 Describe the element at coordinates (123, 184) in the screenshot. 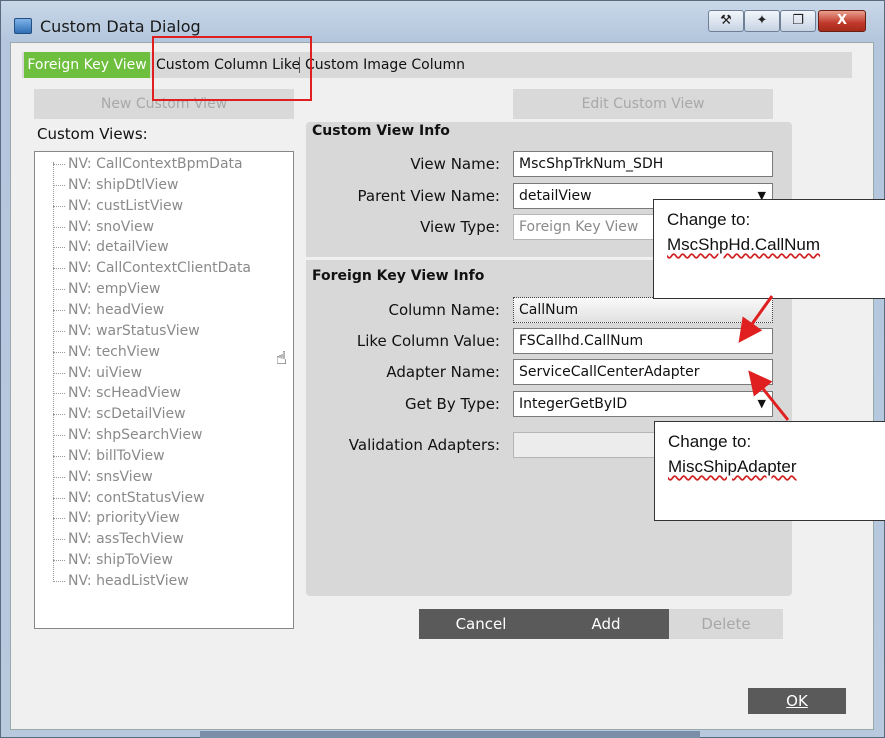

I see `tree-item-label: NV: shipDtlView` at that location.